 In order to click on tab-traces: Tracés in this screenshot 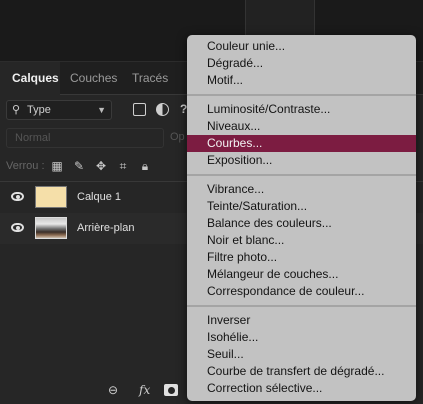, I will do `click(145, 78)`.